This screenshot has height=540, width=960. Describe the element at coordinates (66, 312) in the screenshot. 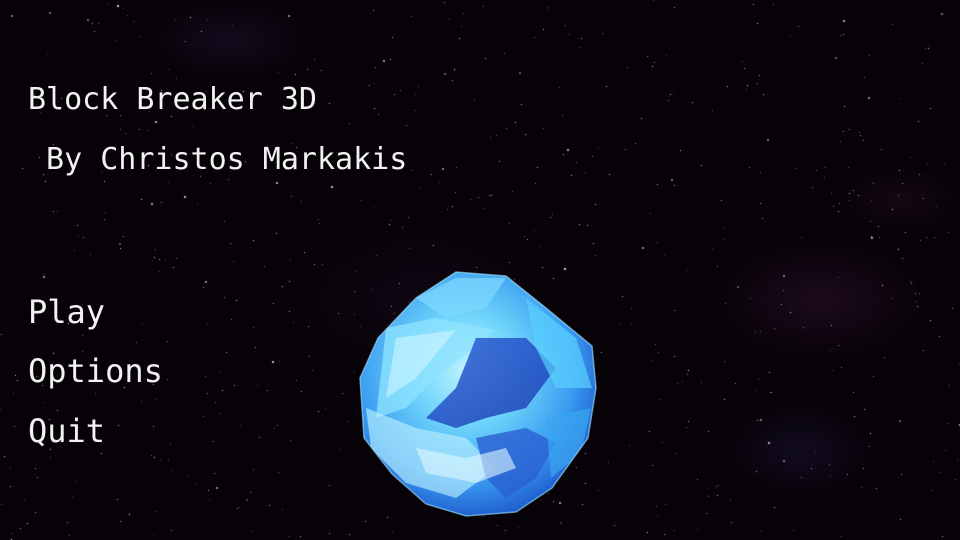

I see `menu-play-button: Play` at that location.